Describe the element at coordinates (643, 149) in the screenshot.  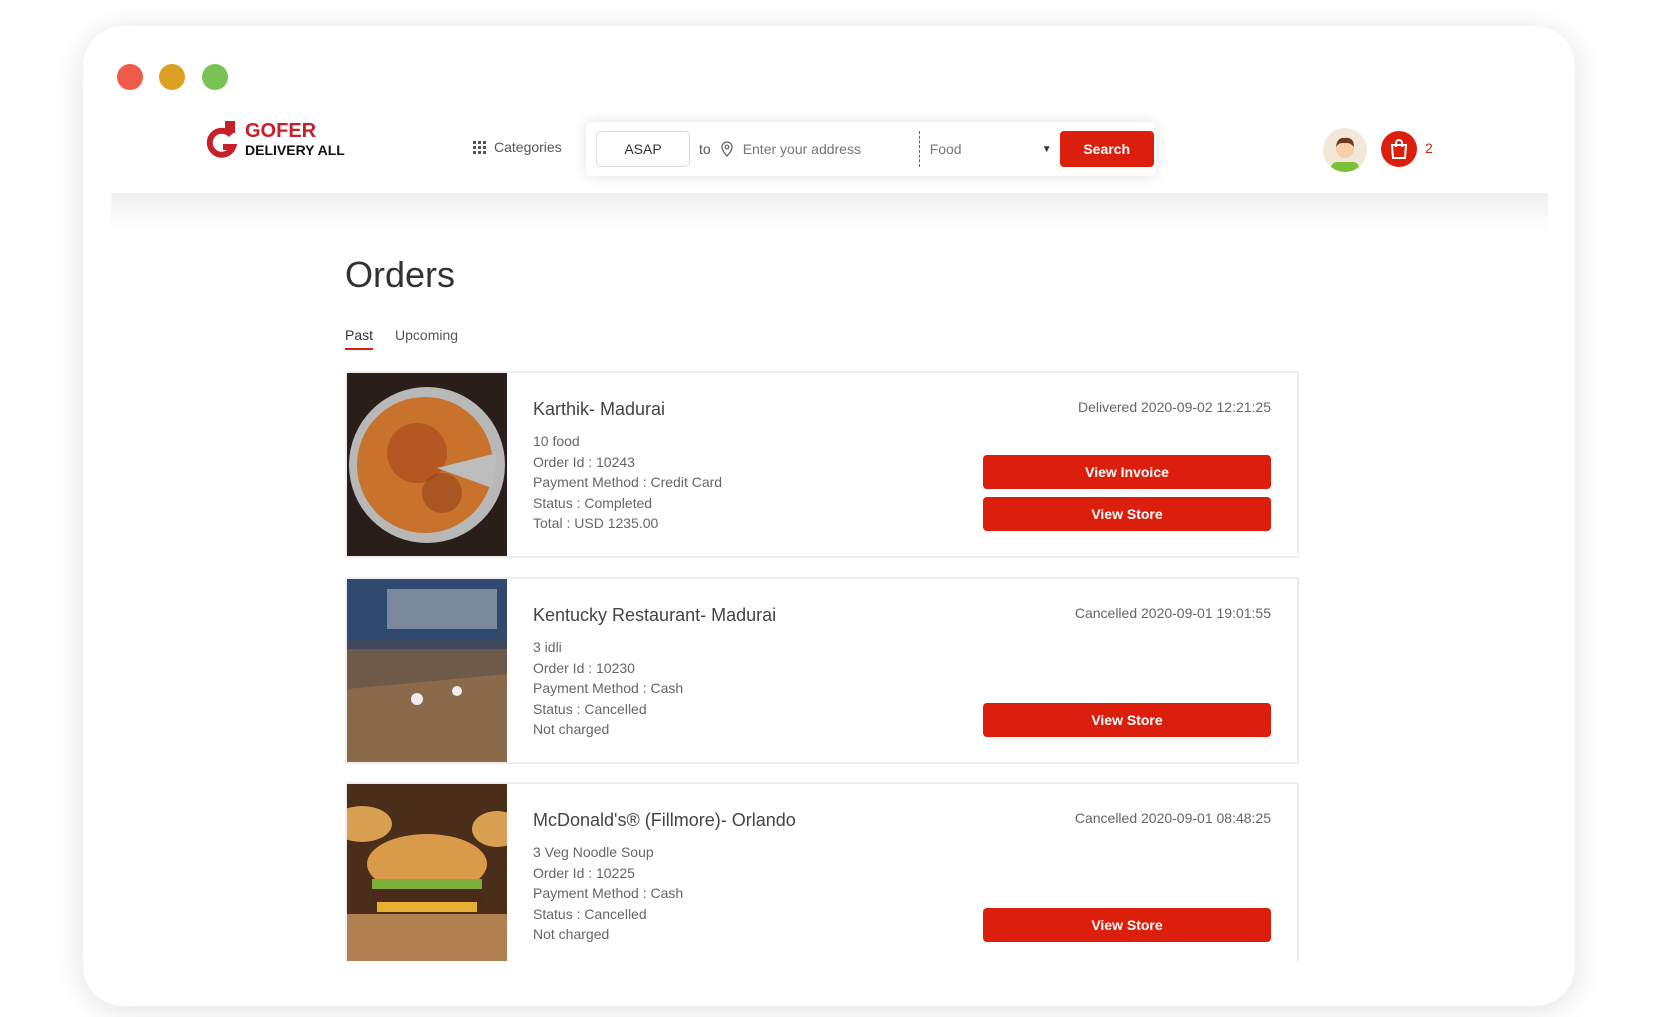
I see `time-selector: ASAP` at that location.